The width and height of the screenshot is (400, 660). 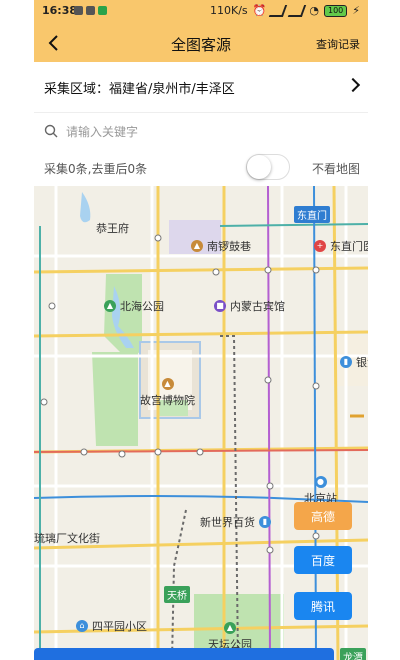 I want to click on poi-beihai: ▲ 北海公园, so click(x=134, y=306).